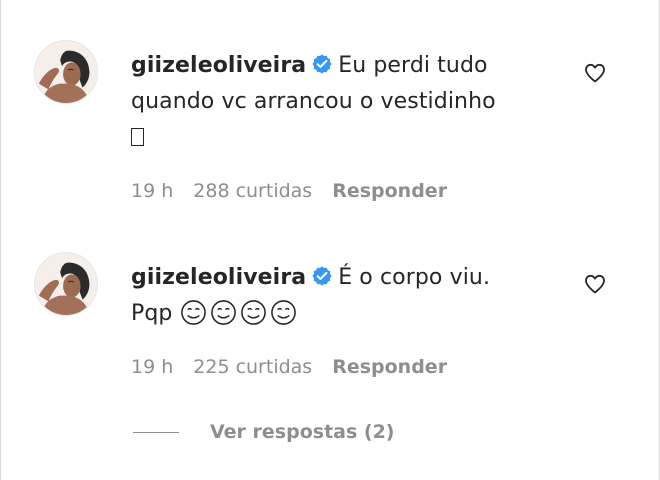 The height and width of the screenshot is (480, 660). I want to click on emoji-group, so click(240, 318).